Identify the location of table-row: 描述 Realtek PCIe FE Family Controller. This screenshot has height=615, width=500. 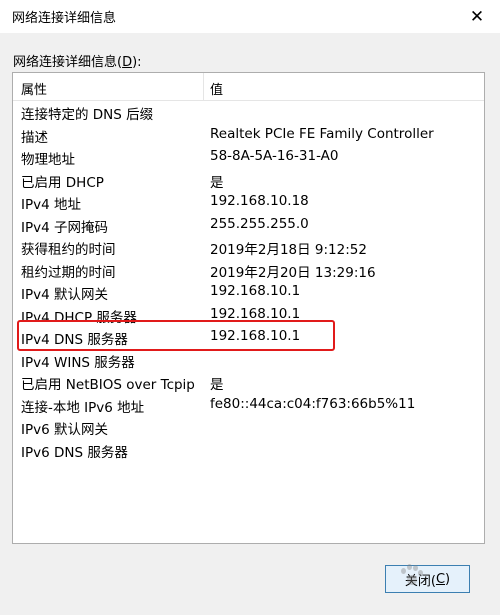
(248, 134).